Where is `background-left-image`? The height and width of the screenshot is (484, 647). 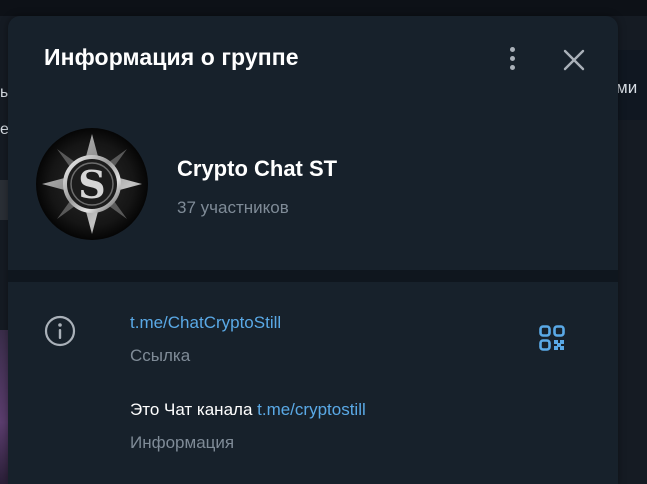 background-left-image is located at coordinates (4, 407).